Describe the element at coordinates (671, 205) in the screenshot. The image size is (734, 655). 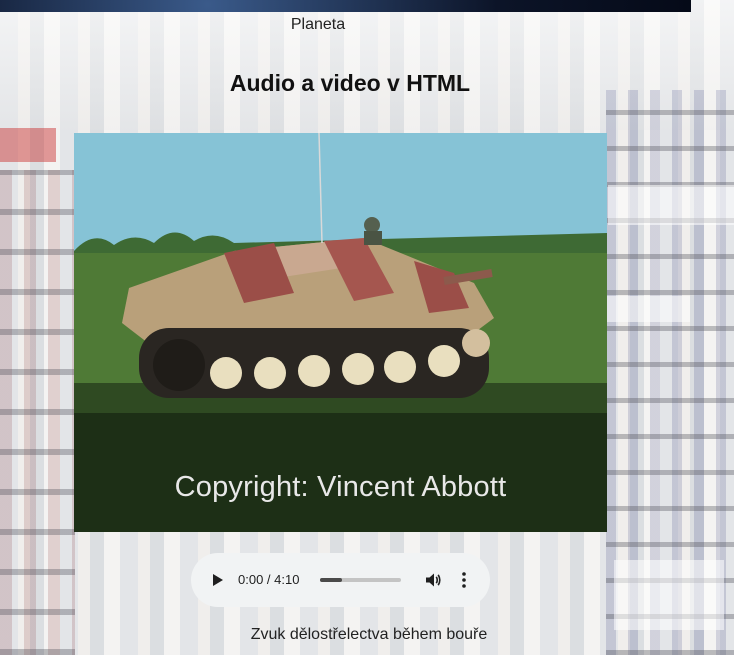
I see `background-sign-right` at that location.